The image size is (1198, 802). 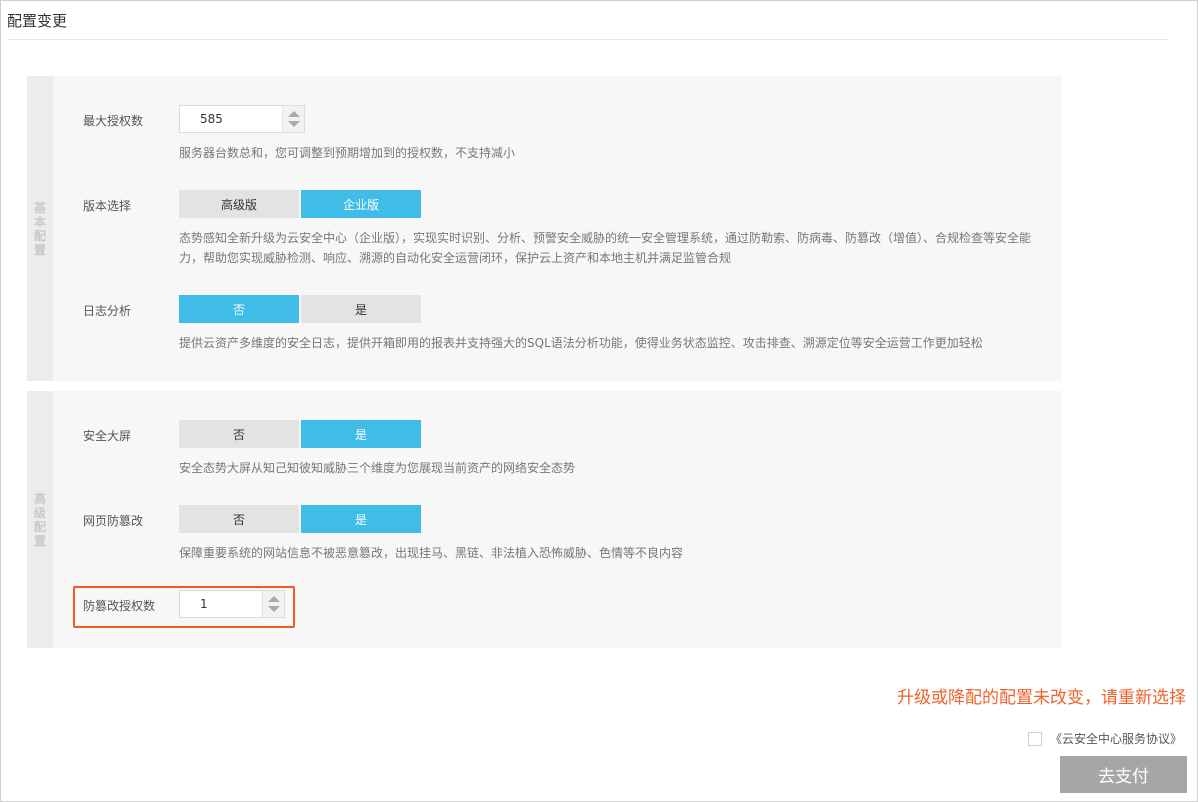 What do you see at coordinates (239, 204) in the screenshot?
I see `edition-option-advanced: 高级版` at bounding box center [239, 204].